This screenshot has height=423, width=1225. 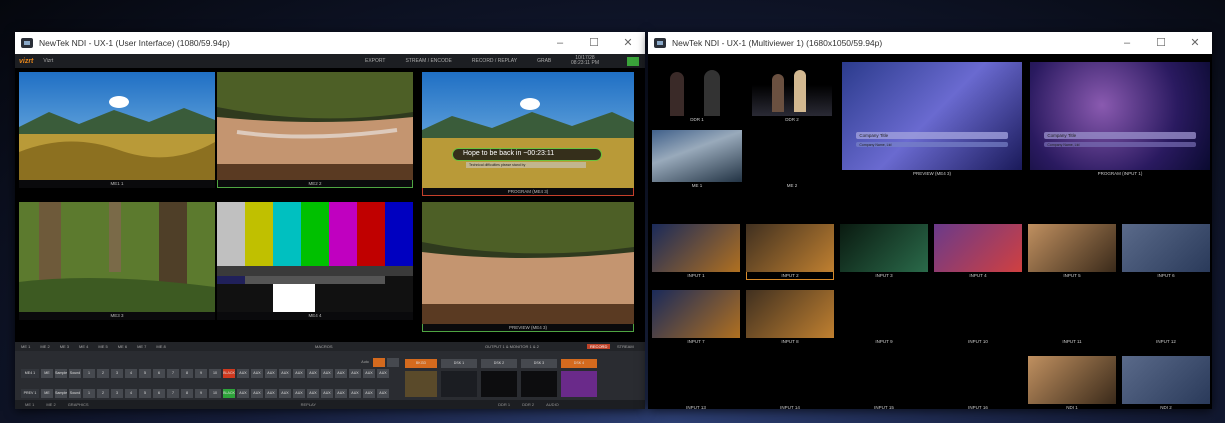 I want to click on monitor-me3: ME3 3, so click(x=117, y=261).